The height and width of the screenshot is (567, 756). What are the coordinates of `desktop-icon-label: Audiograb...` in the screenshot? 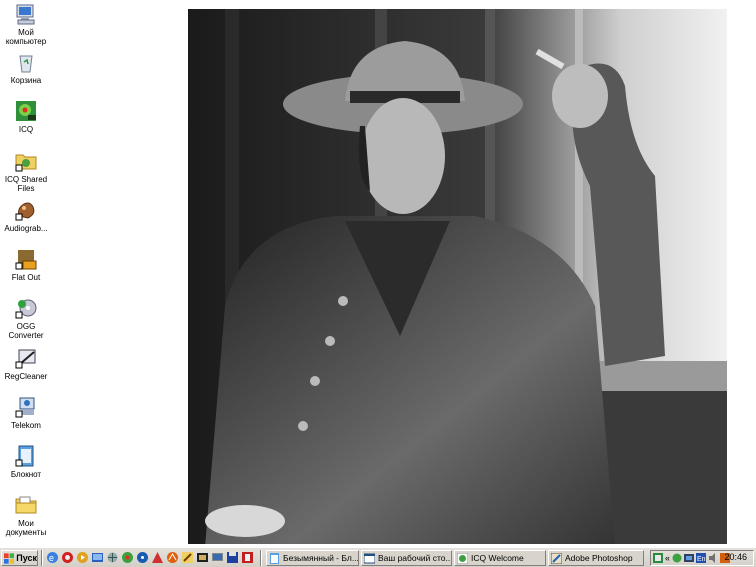 It's located at (26, 228).